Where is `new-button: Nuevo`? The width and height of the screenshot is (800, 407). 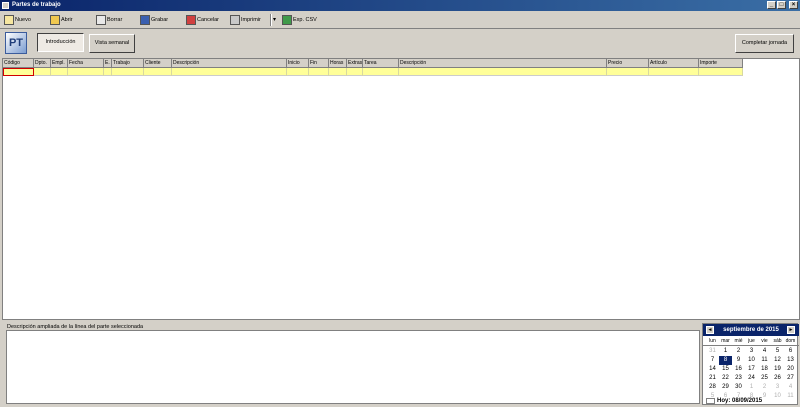
new-button: Nuevo is located at coordinates (17, 20).